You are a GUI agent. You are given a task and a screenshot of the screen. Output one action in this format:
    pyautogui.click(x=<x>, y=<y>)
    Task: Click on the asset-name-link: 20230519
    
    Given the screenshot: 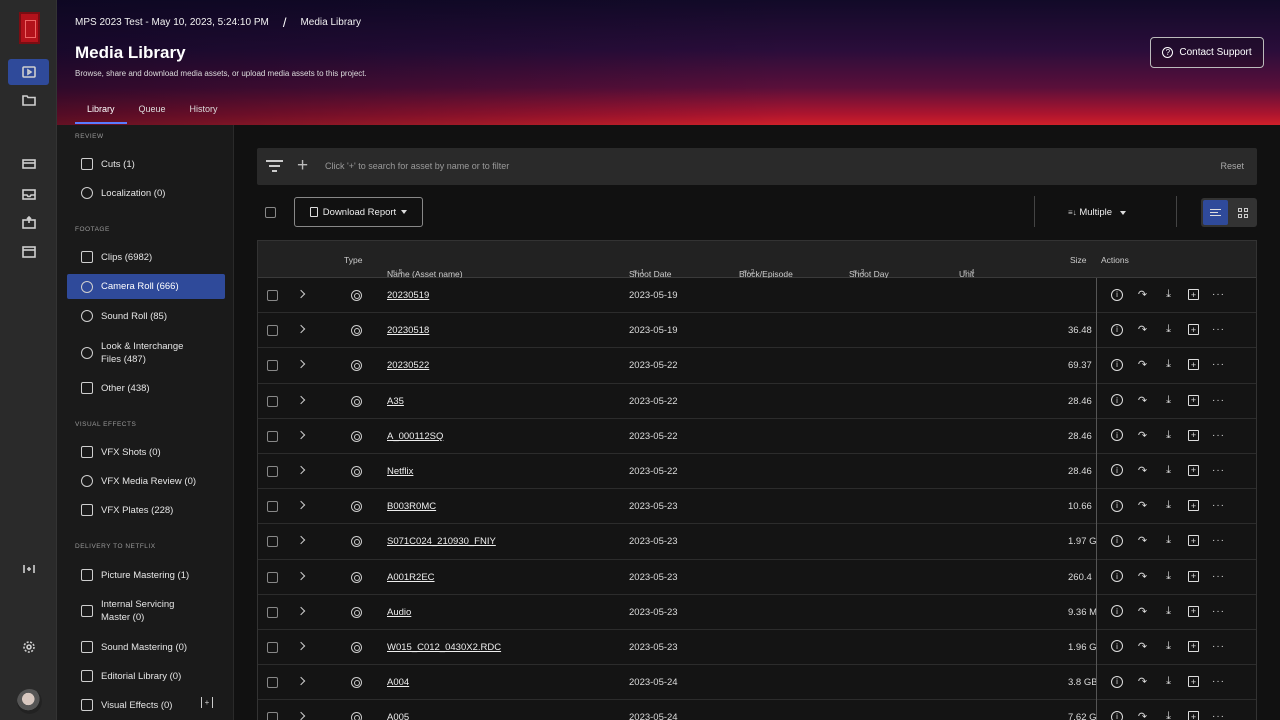 What is the action you would take?
    pyautogui.click(x=408, y=295)
    